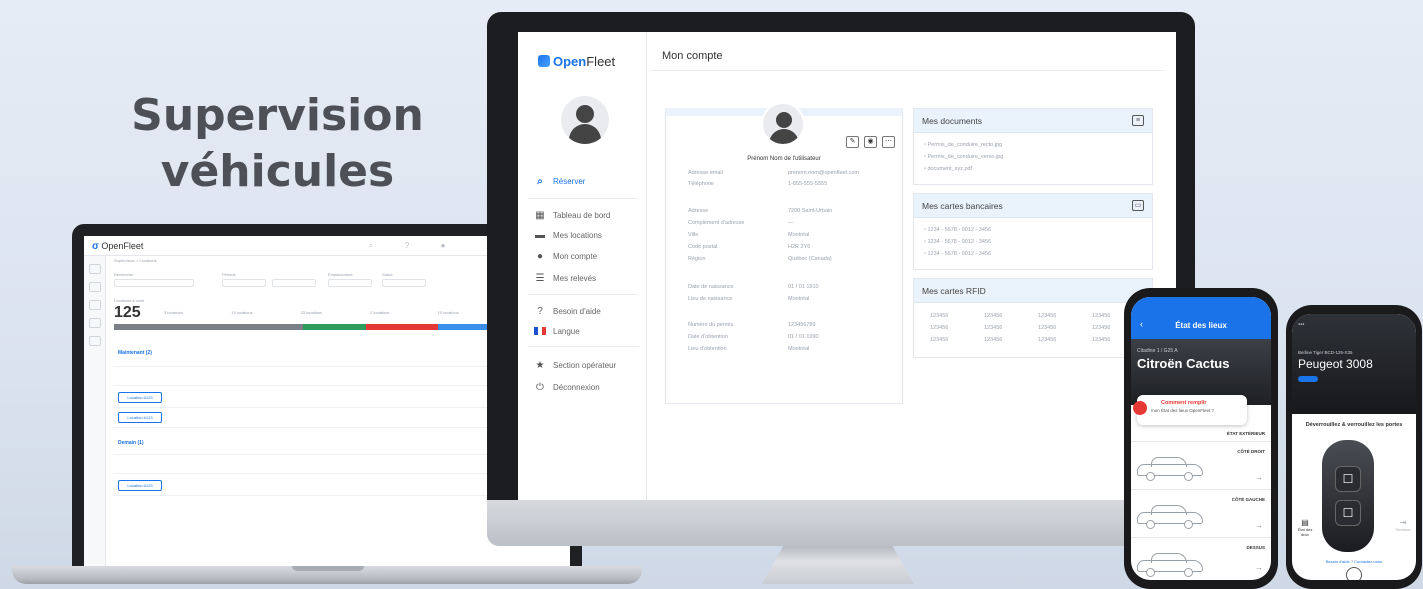 Image resolution: width=1423 pixels, height=589 pixels. Describe the element at coordinates (94, 287) in the screenshot. I see `car-icon` at that location.